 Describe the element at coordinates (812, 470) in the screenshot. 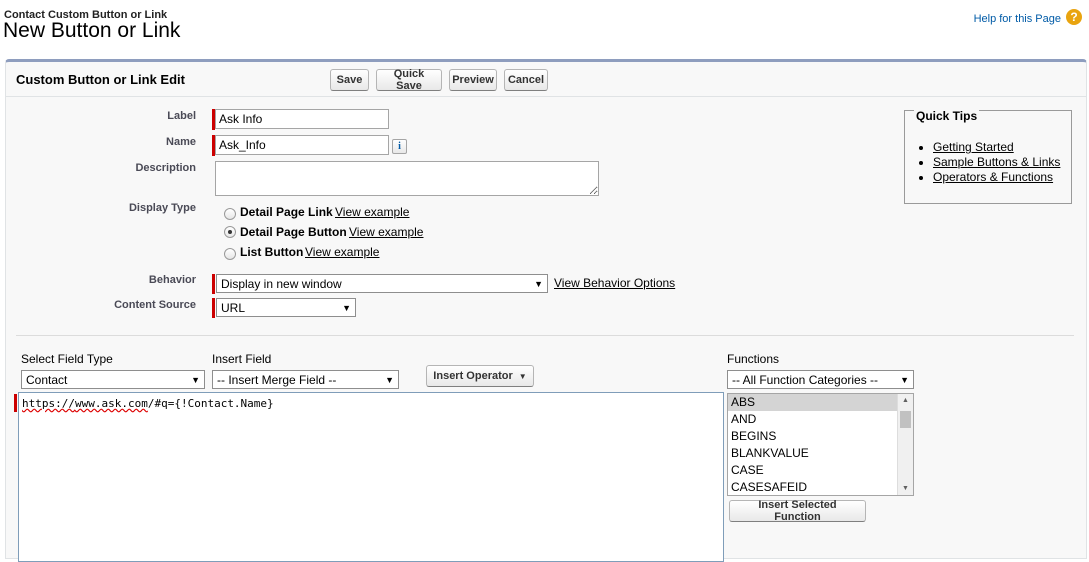

I see `list-item: CASE` at that location.